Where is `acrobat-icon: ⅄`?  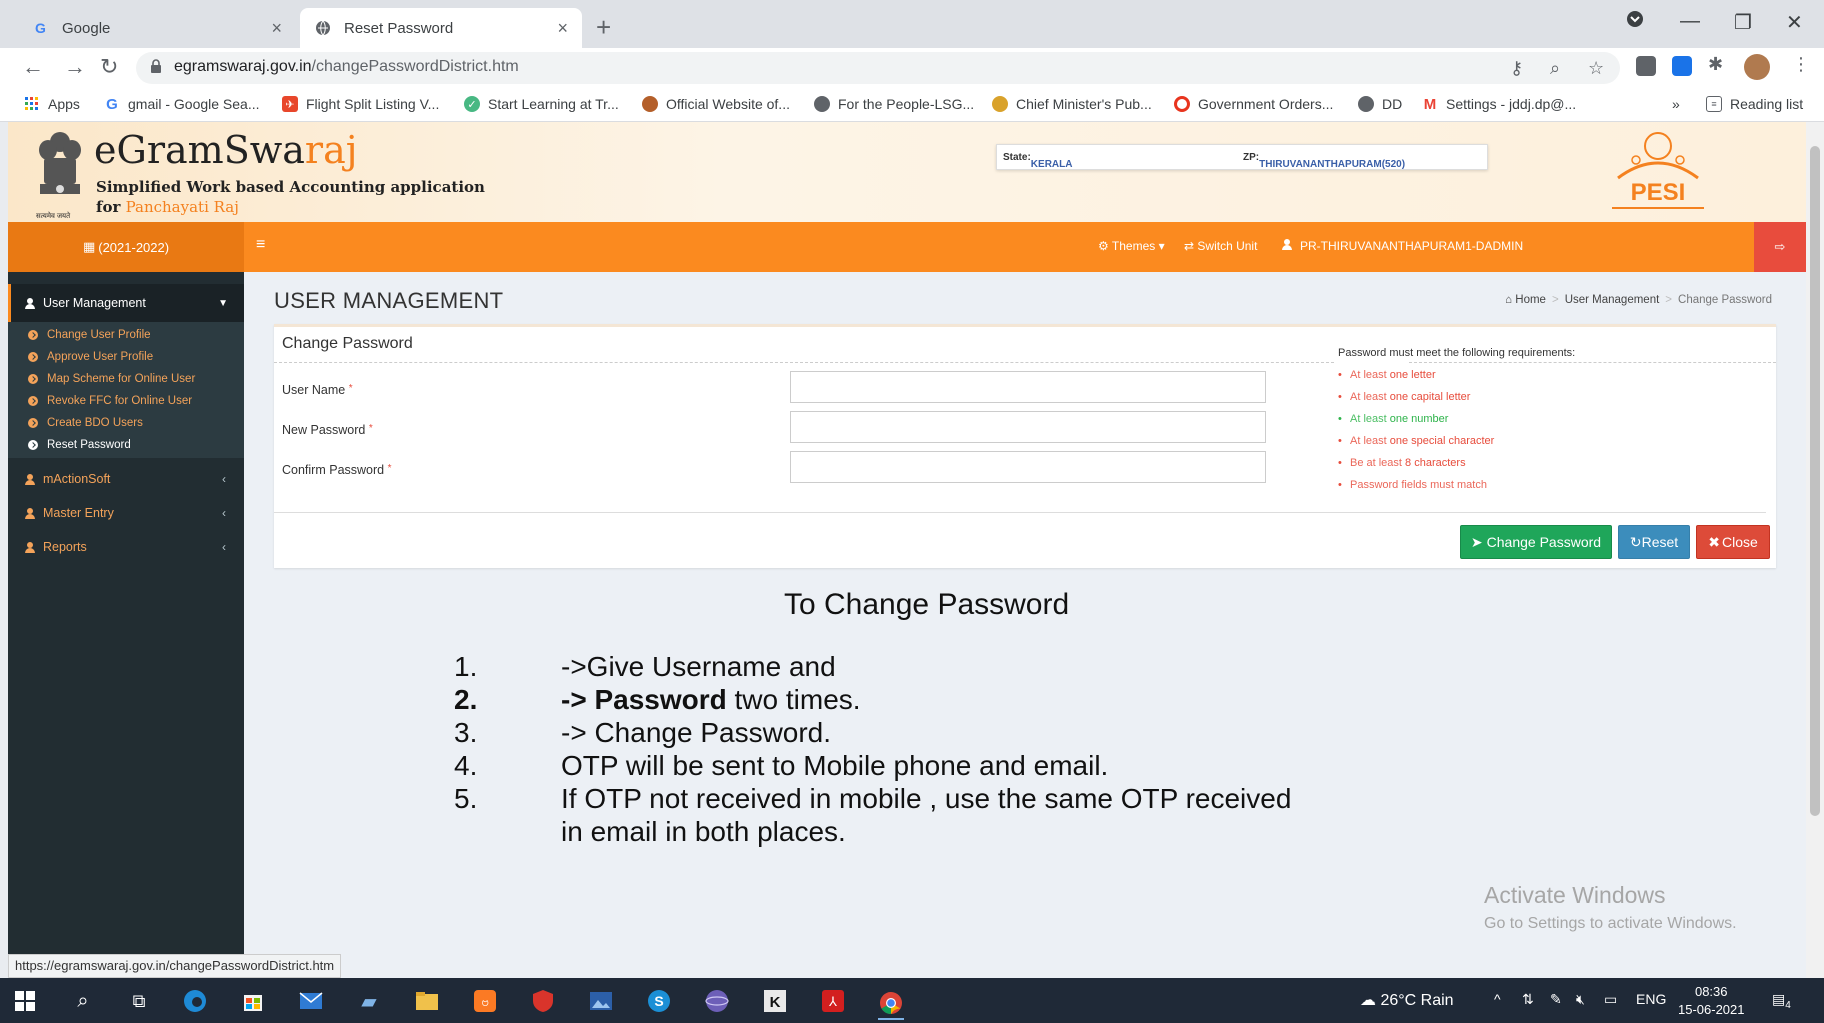
acrobat-icon: ⅄ is located at coordinates (833, 1001).